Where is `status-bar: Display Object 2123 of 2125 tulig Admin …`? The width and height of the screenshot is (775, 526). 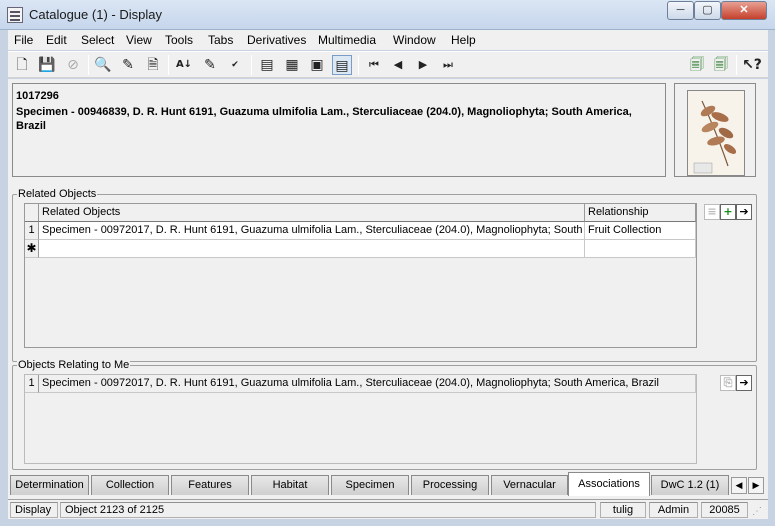
status-bar: Display Object 2123 of 2125 tulig Admin … is located at coordinates (388, 509).